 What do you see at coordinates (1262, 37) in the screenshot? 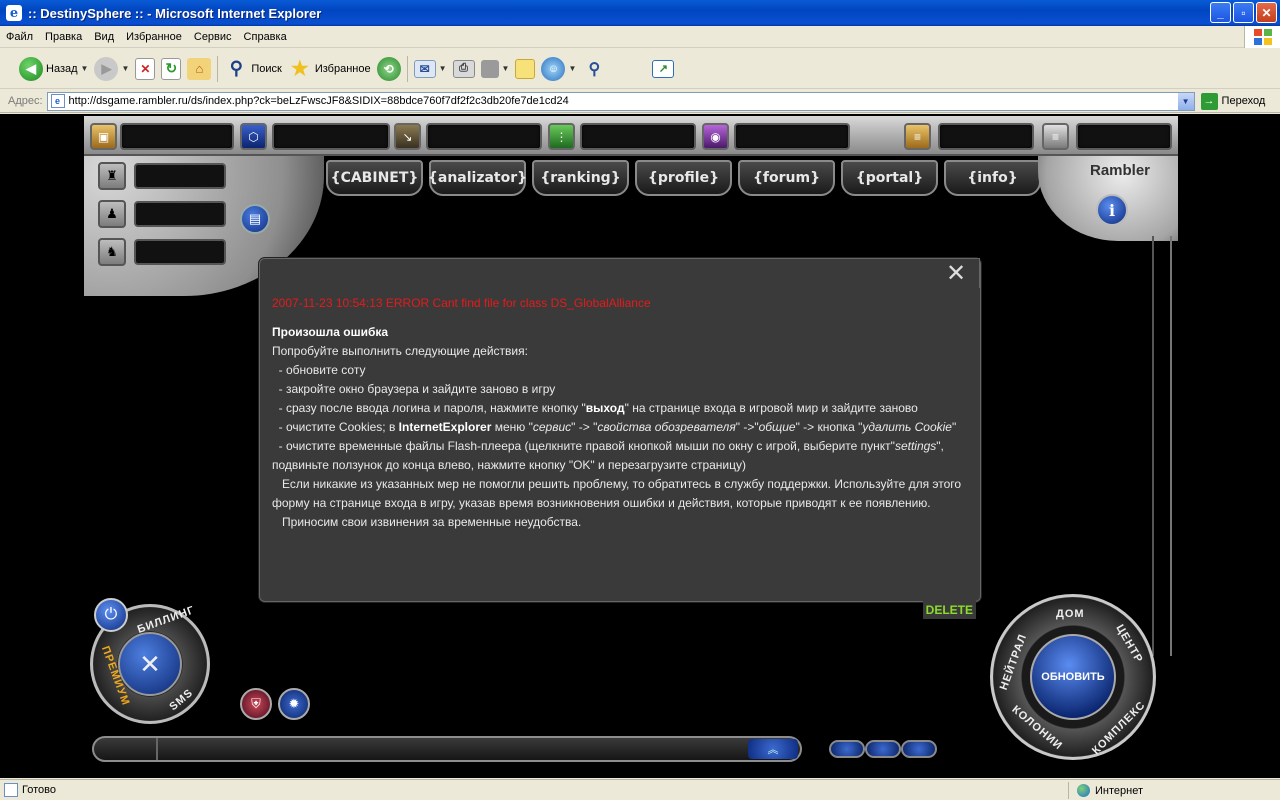
I see `windows-flag-icon` at bounding box center [1262, 37].